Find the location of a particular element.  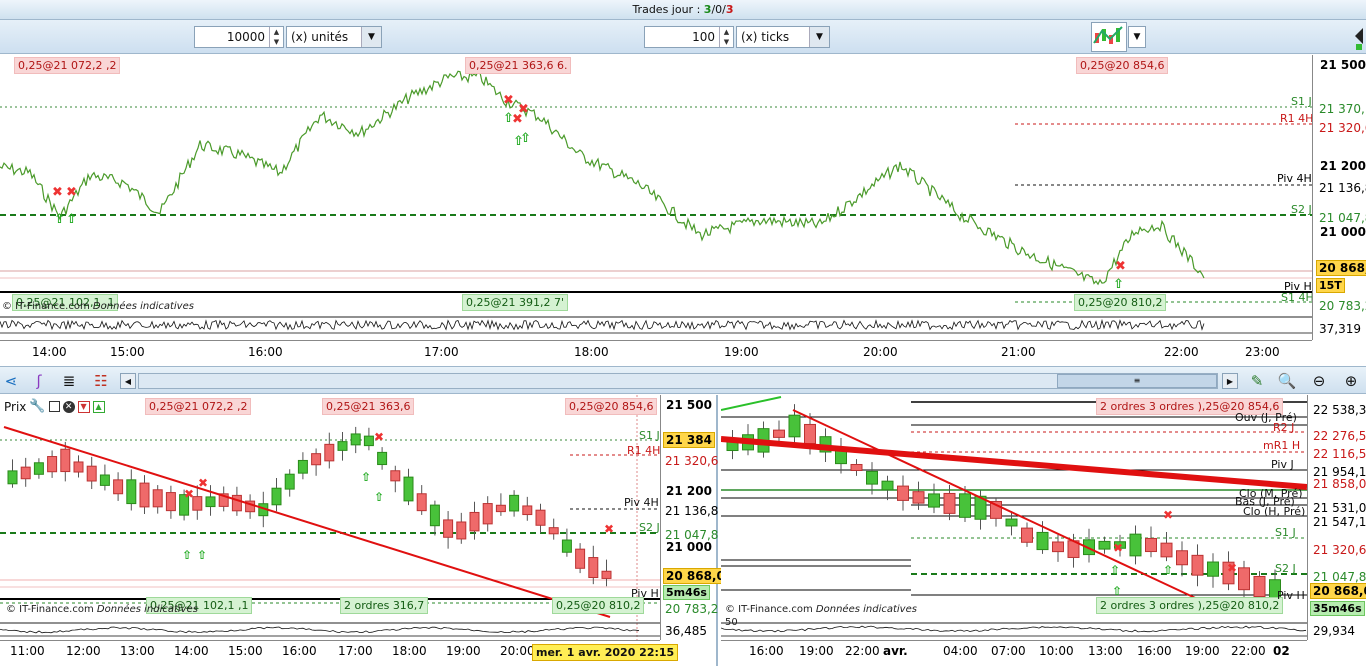

ticks-unit-select: (x) ticks ▼ is located at coordinates (783, 37).